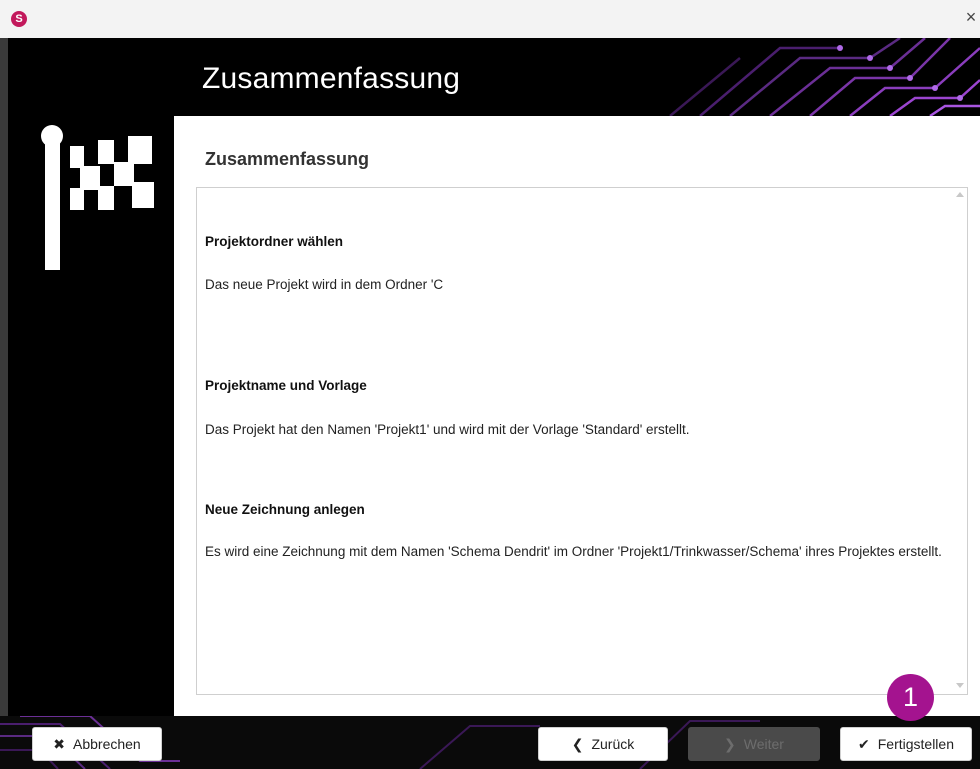 Image resolution: width=980 pixels, height=769 pixels. What do you see at coordinates (915, 744) in the screenshot?
I see `finish-button-label: Fertigstellen` at bounding box center [915, 744].